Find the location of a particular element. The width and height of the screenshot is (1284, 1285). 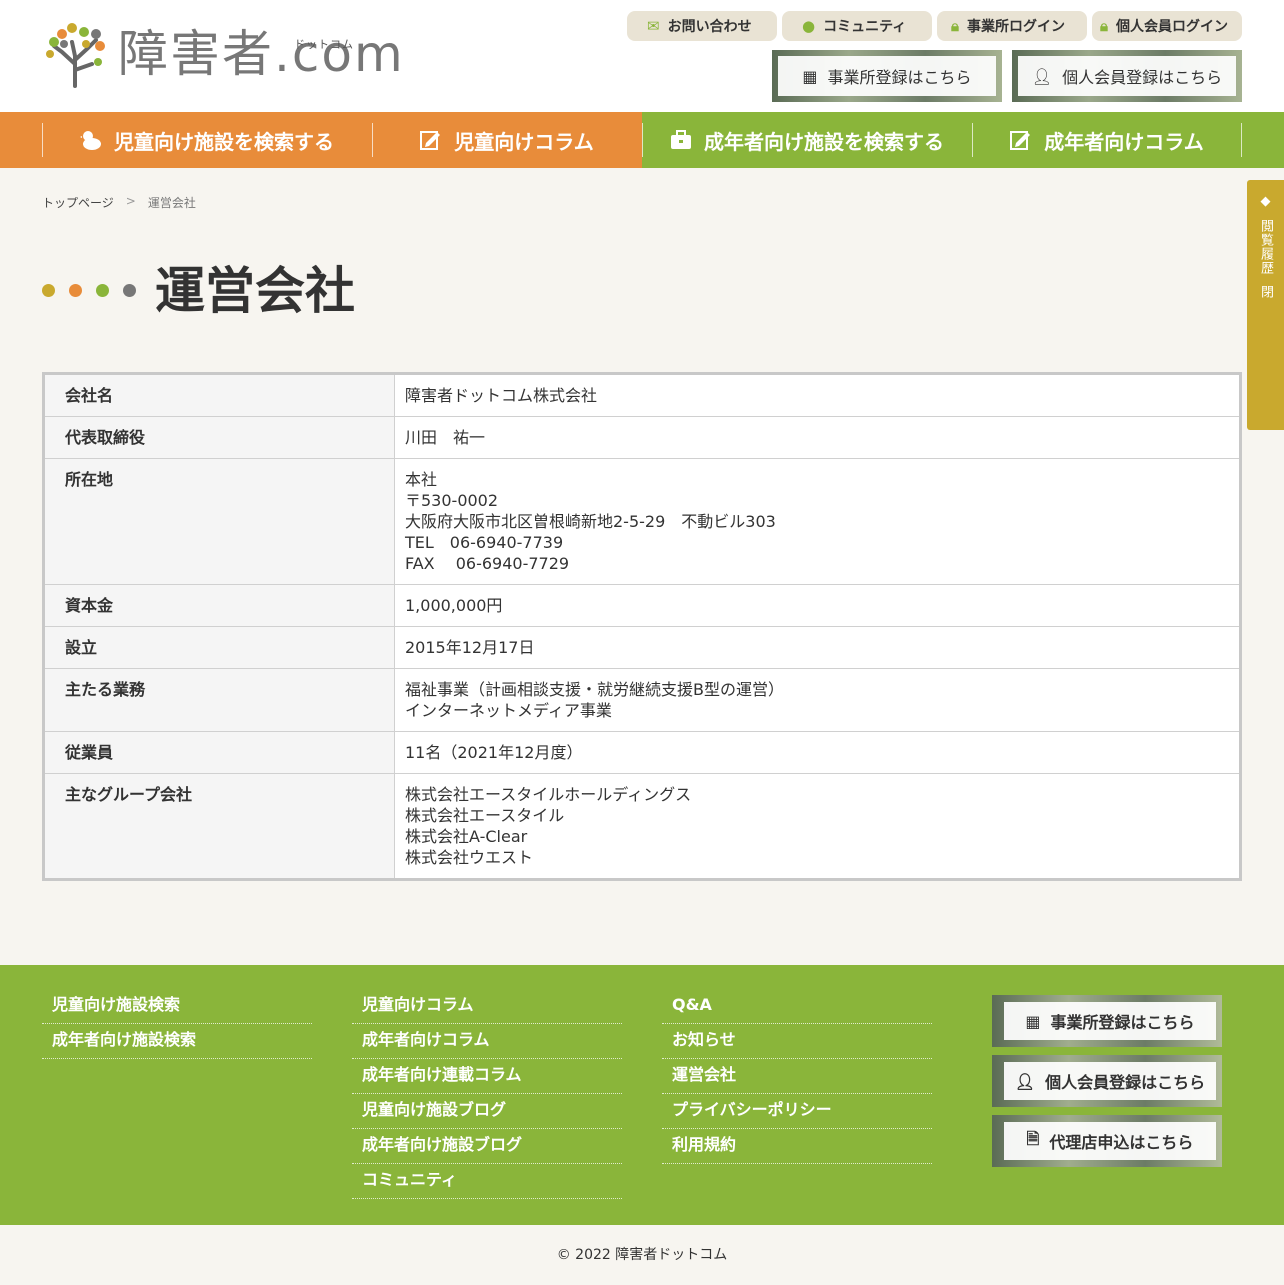

table-value-line: 〒530-0002 is located at coordinates (452, 500).